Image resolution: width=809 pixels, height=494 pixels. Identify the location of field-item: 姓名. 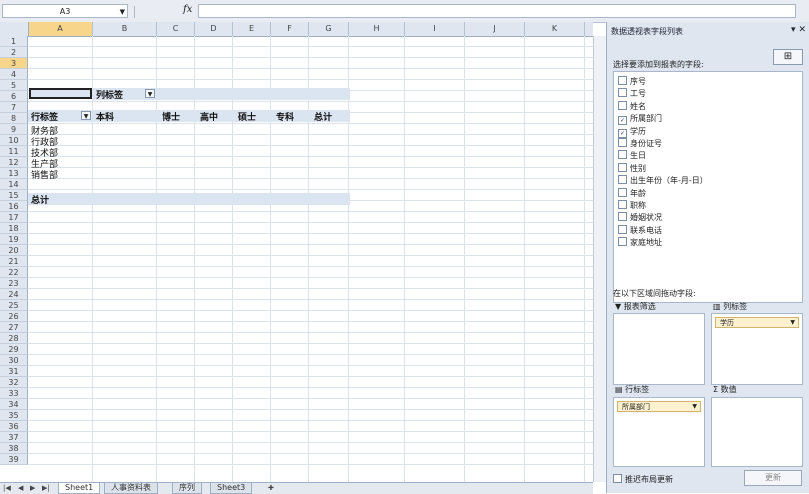
(632, 106).